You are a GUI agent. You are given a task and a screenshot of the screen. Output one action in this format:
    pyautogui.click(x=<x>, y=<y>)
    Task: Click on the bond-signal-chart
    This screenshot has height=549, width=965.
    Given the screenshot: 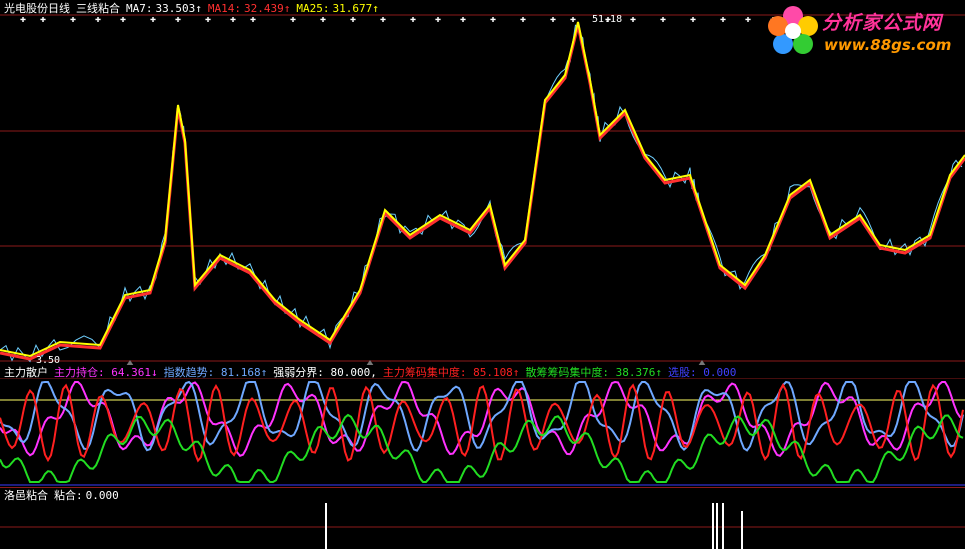 What is the action you would take?
    pyautogui.click(x=482, y=526)
    